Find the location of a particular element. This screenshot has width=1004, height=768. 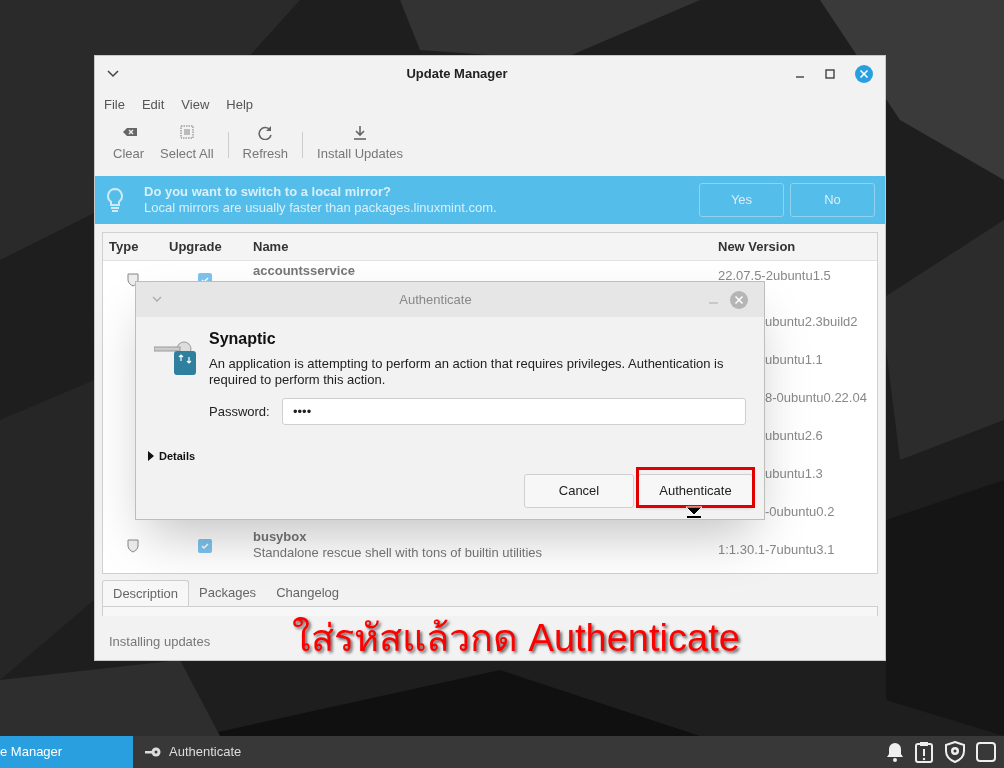

tab: Description is located at coordinates (146, 593).